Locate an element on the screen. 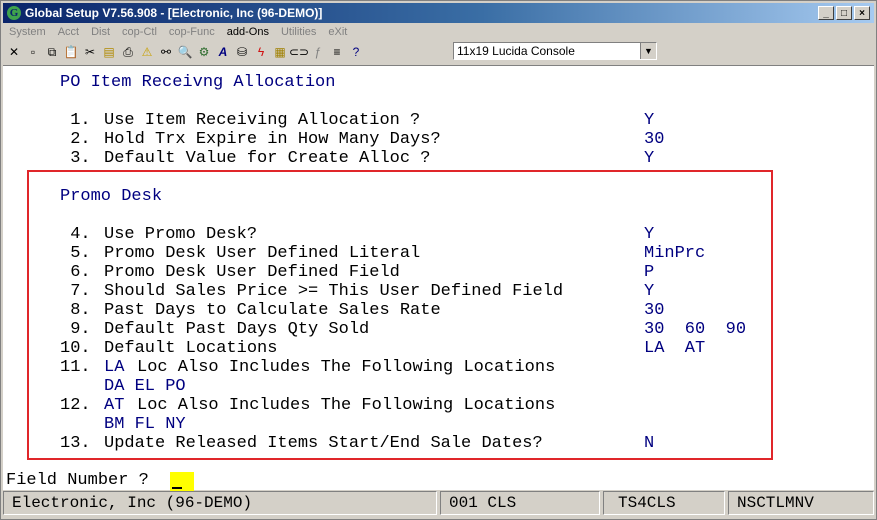 The height and width of the screenshot is (520, 877). menu-exit: eXit is located at coordinates (337, 32).